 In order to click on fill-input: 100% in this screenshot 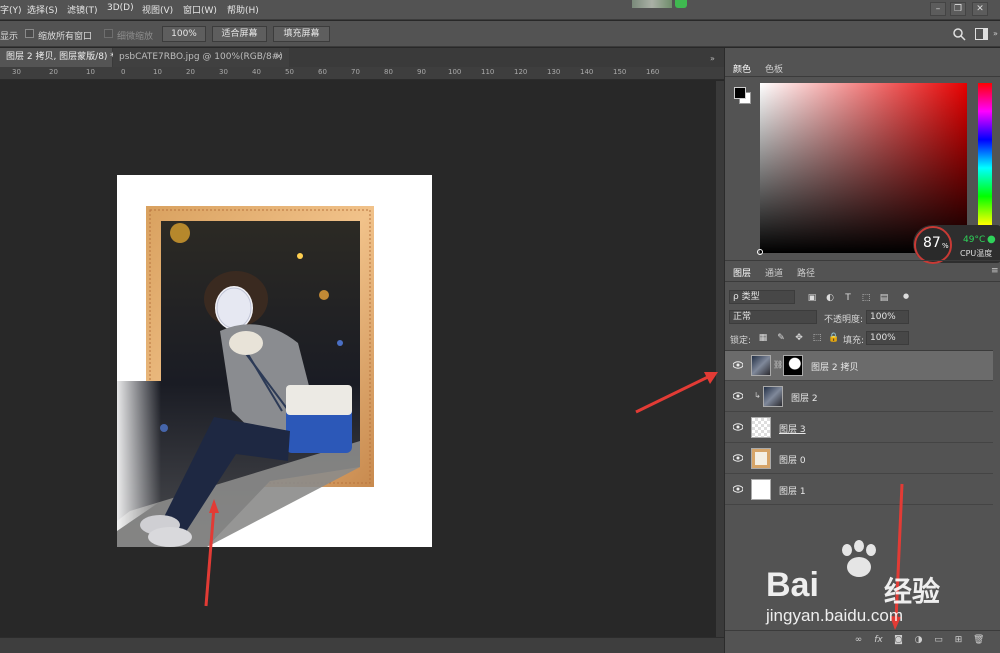, I will do `click(887, 338)`.